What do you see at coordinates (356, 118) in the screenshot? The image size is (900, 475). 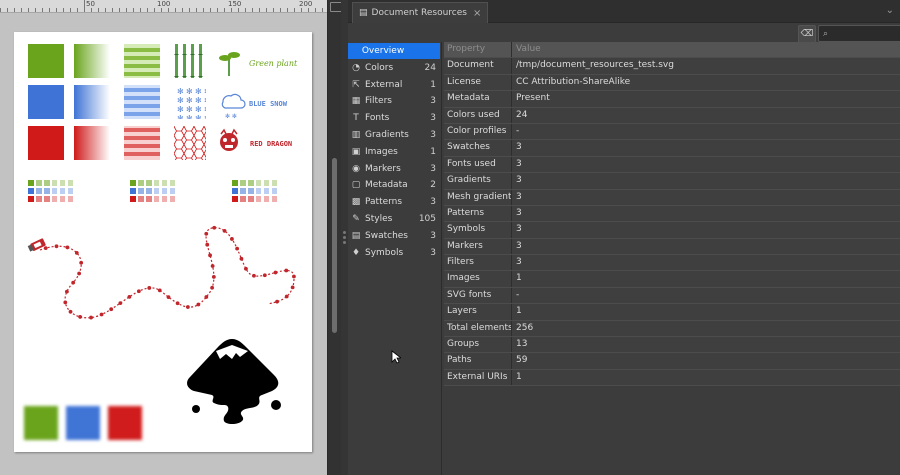 I see `font-icon: T` at bounding box center [356, 118].